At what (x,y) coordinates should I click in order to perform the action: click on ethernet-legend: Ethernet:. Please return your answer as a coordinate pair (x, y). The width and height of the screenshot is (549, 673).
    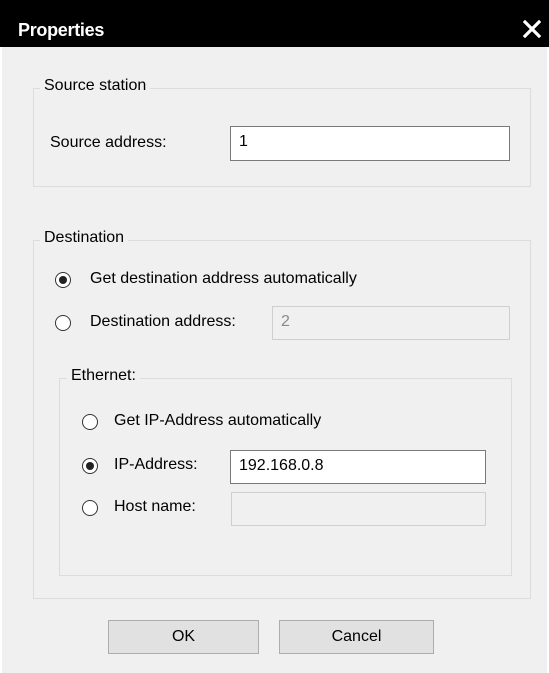
    Looking at the image, I should click on (103, 376).